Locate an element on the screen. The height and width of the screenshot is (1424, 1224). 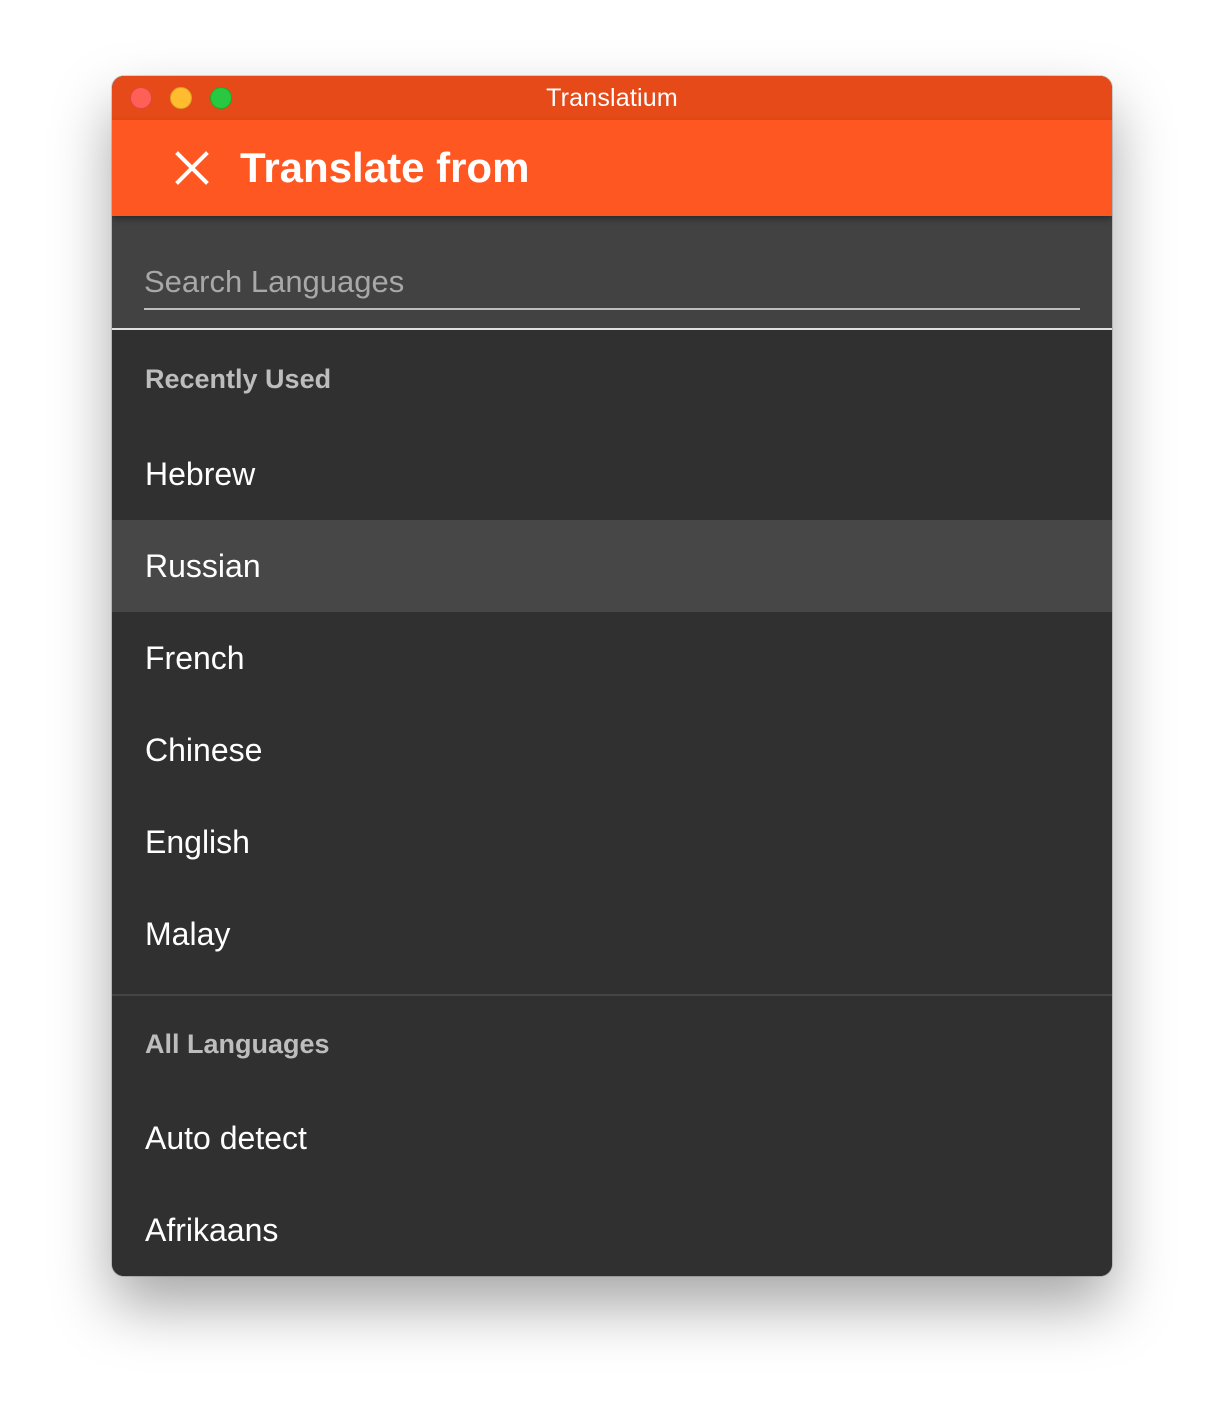
section-header-all-languages: All Languages is located at coordinates (237, 1043).